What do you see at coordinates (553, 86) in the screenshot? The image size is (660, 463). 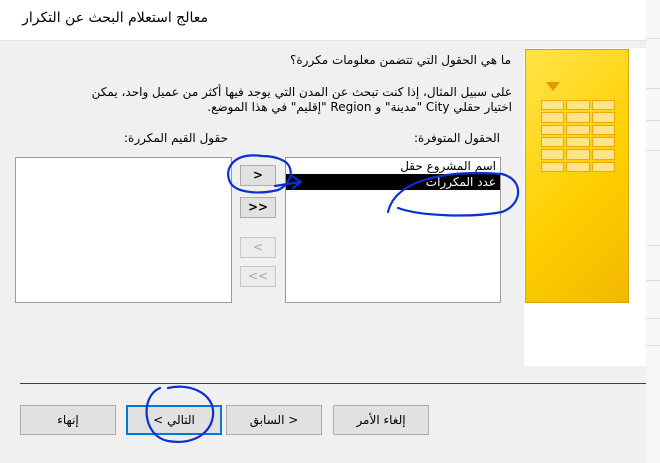 I see `arrow-down-icon` at bounding box center [553, 86].